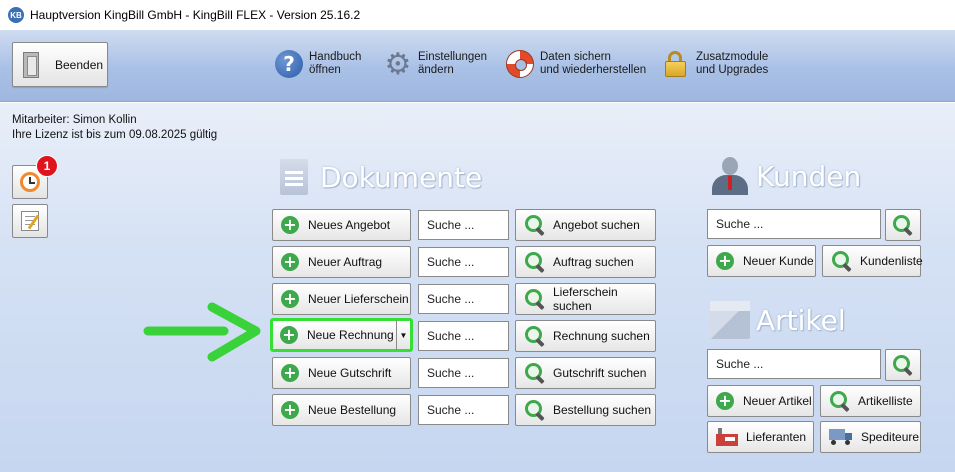 This screenshot has width=955, height=472. Describe the element at coordinates (593, 262) in the screenshot. I see `order-search-label: Auftrag suchen` at that location.